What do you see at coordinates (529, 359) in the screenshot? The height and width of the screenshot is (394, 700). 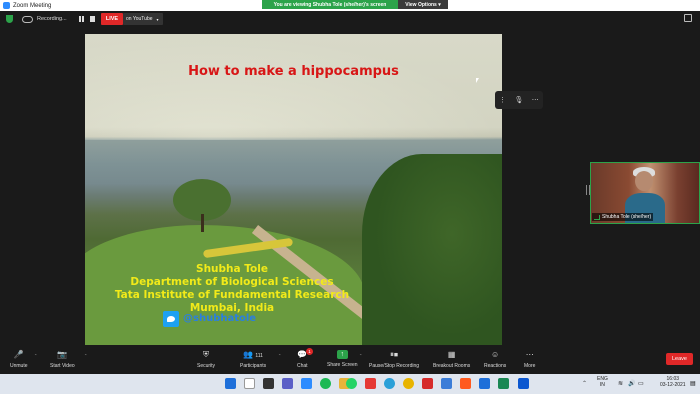 I see `more-button: ⋯ More` at bounding box center [529, 359].